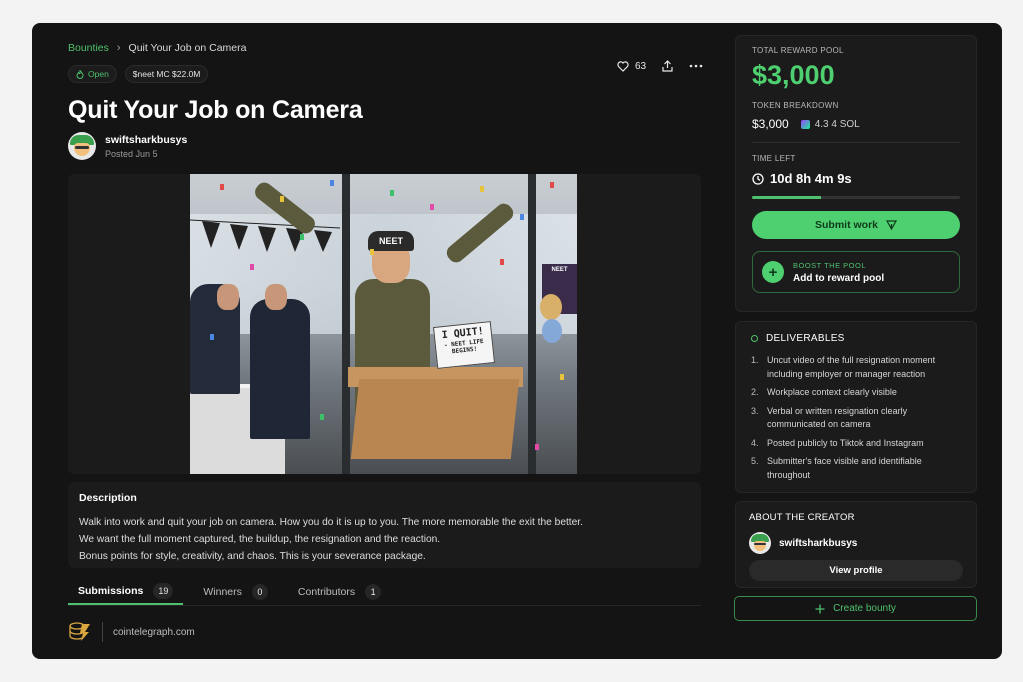 The height and width of the screenshot is (682, 1023). I want to click on status-badge: Open, so click(92, 74).